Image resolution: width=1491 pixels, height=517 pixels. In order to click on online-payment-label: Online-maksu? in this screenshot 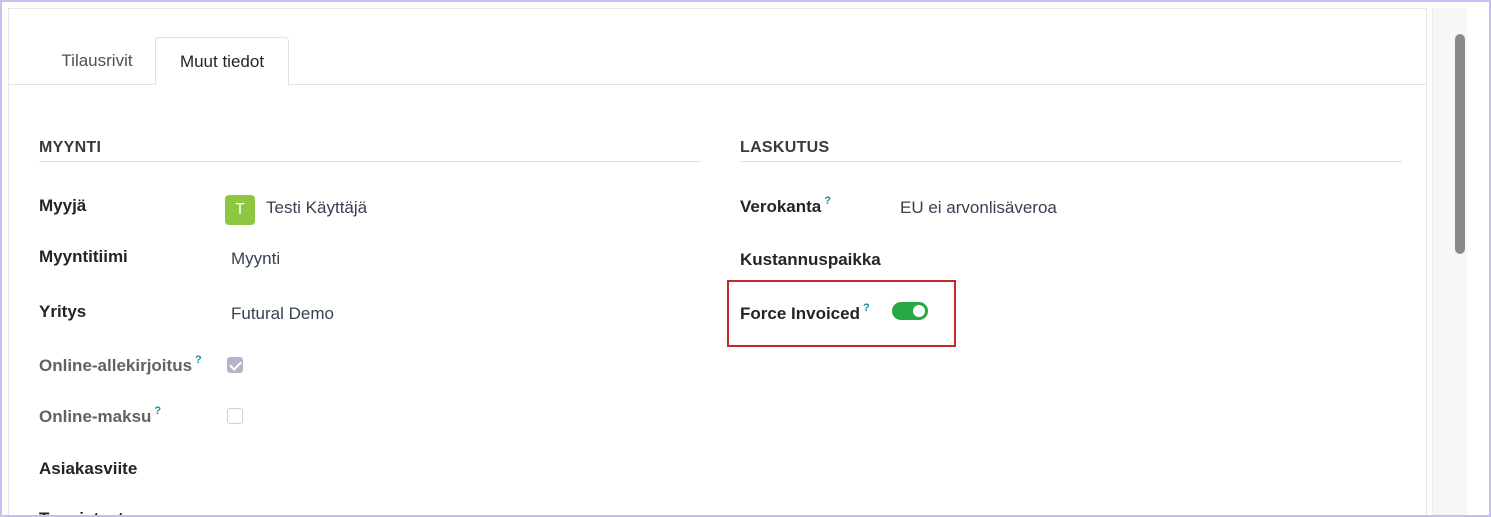, I will do `click(100, 416)`.